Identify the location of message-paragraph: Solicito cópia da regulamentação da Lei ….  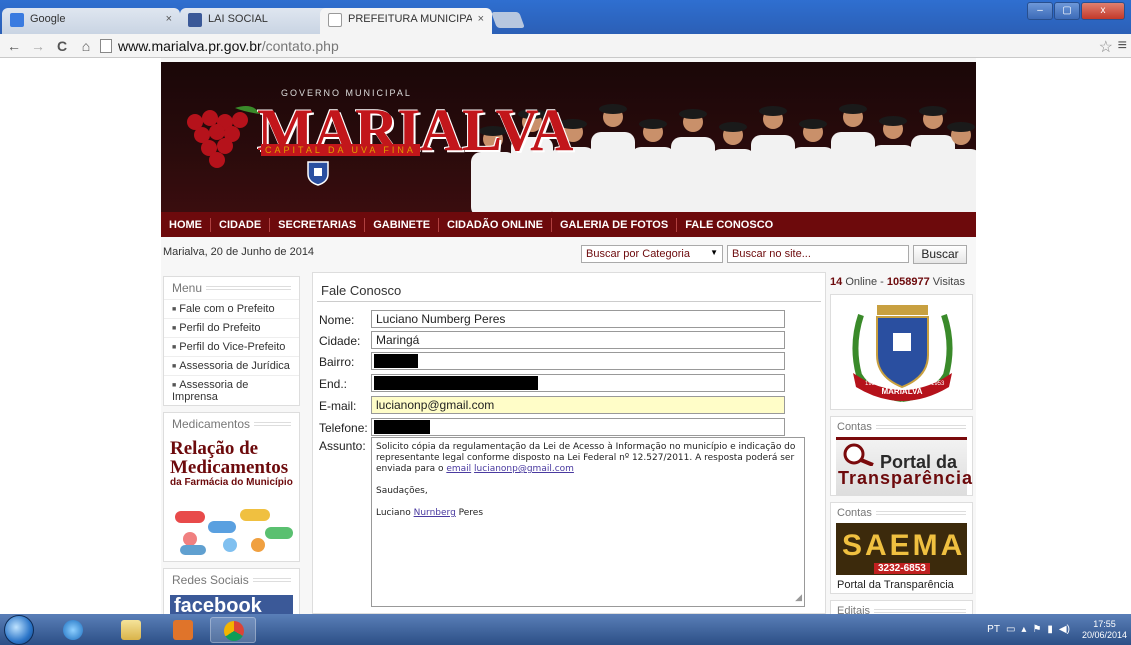
(588, 458).